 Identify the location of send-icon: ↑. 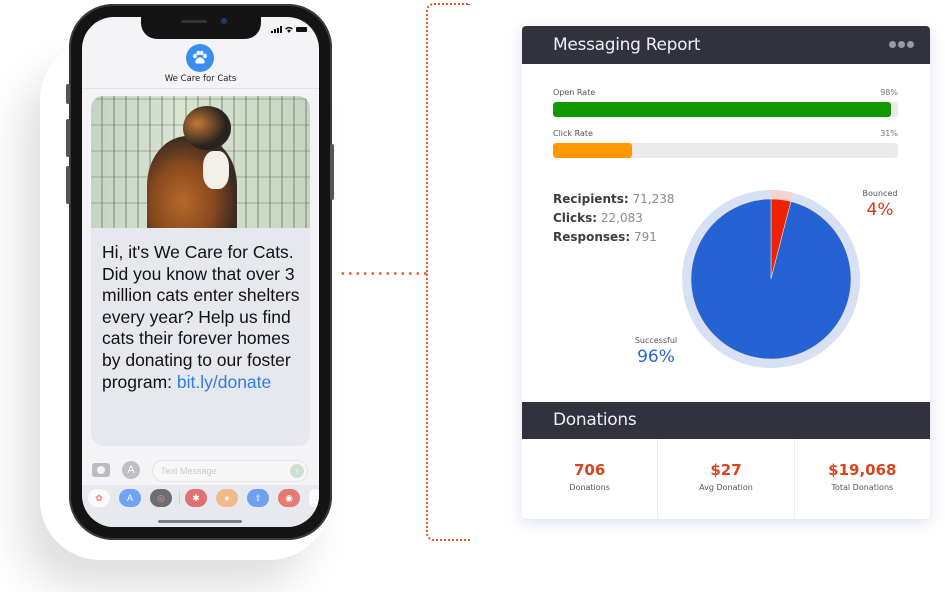
(297, 471).